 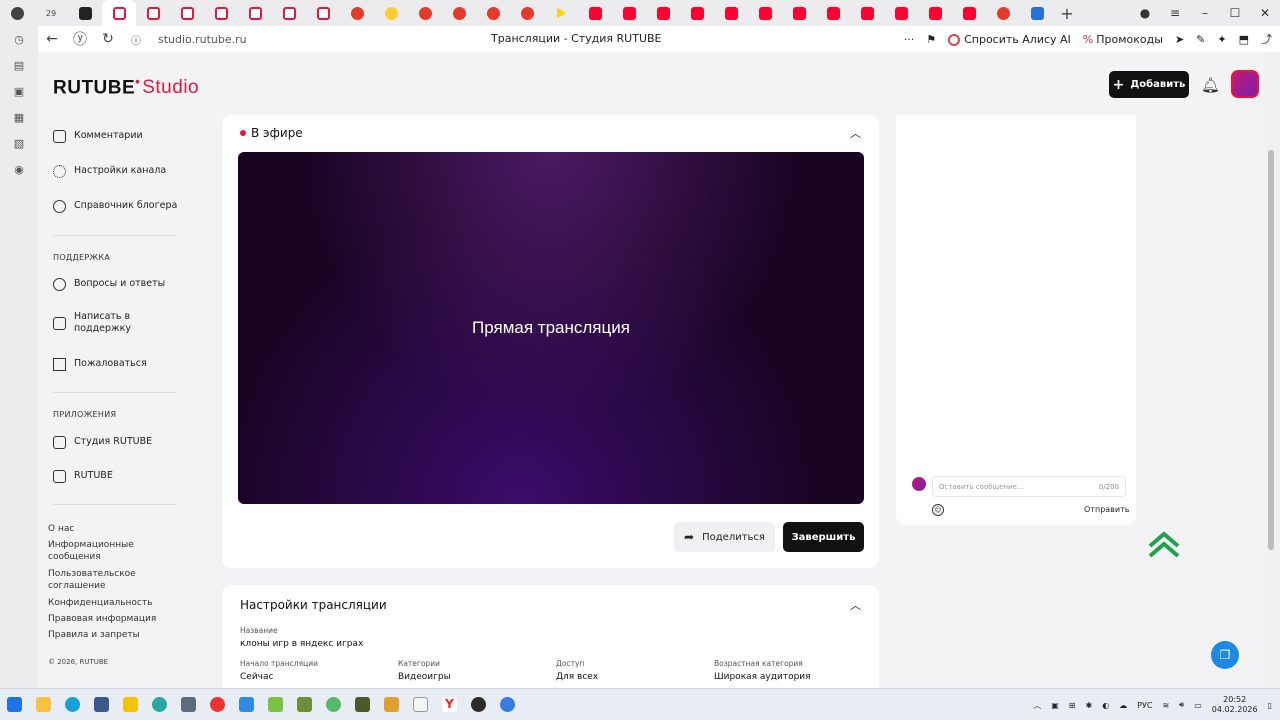 What do you see at coordinates (1179, 39) in the screenshot?
I see `cursor-icon: ➤` at bounding box center [1179, 39].